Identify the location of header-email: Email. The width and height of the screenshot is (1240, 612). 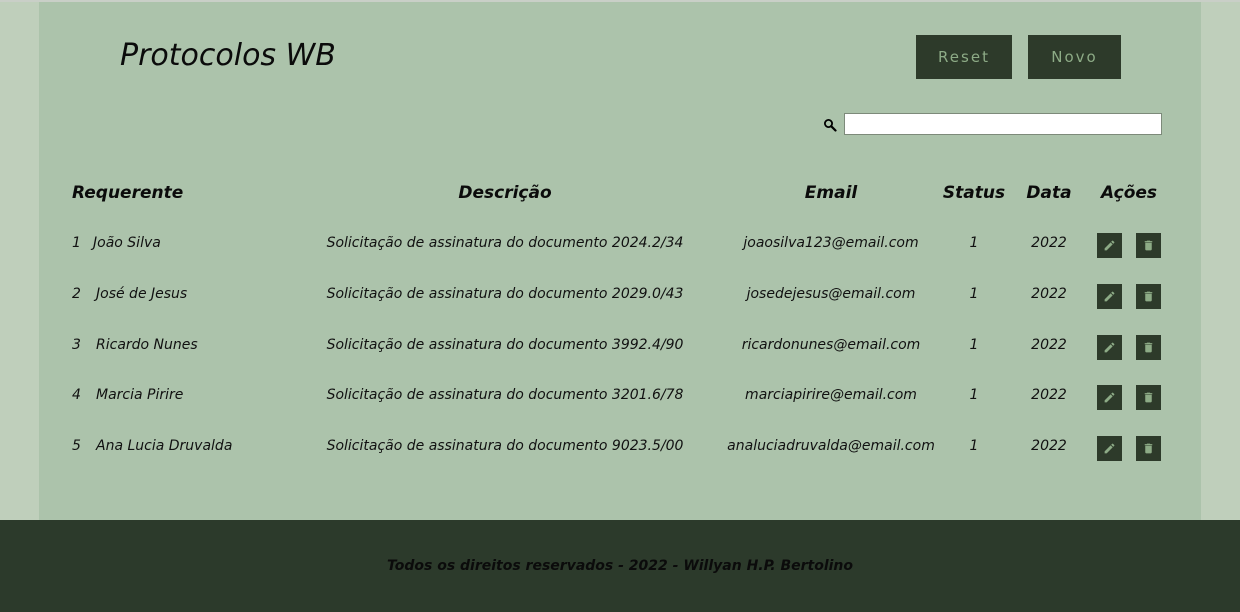
(831, 193).